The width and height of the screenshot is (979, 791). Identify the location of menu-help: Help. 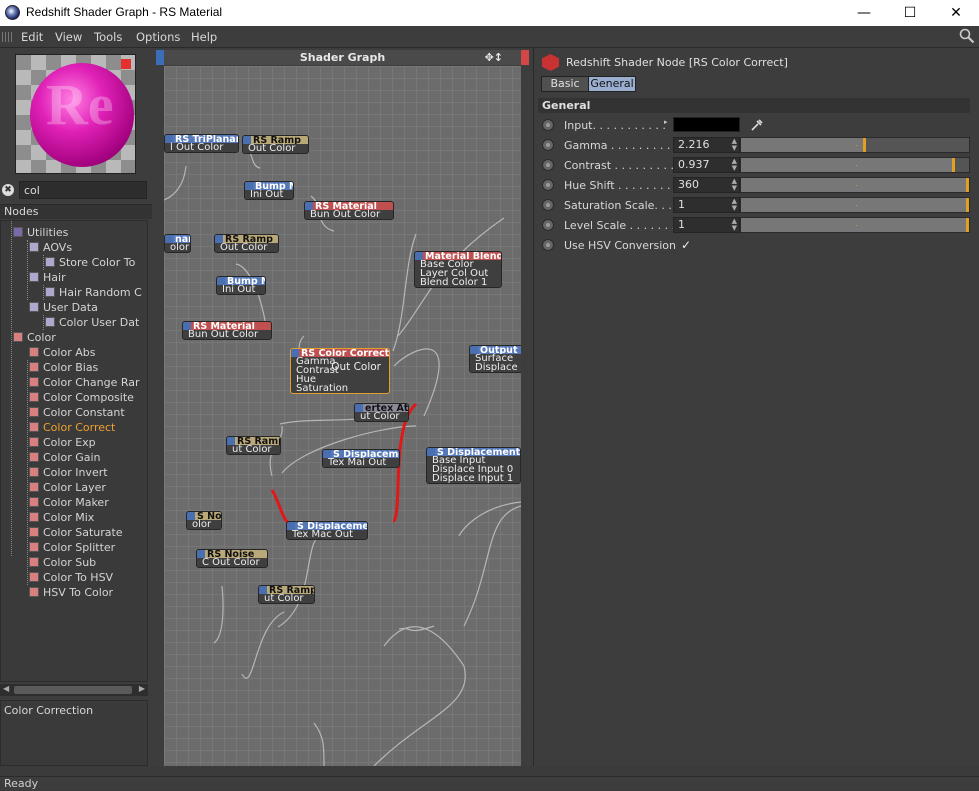
(204, 37).